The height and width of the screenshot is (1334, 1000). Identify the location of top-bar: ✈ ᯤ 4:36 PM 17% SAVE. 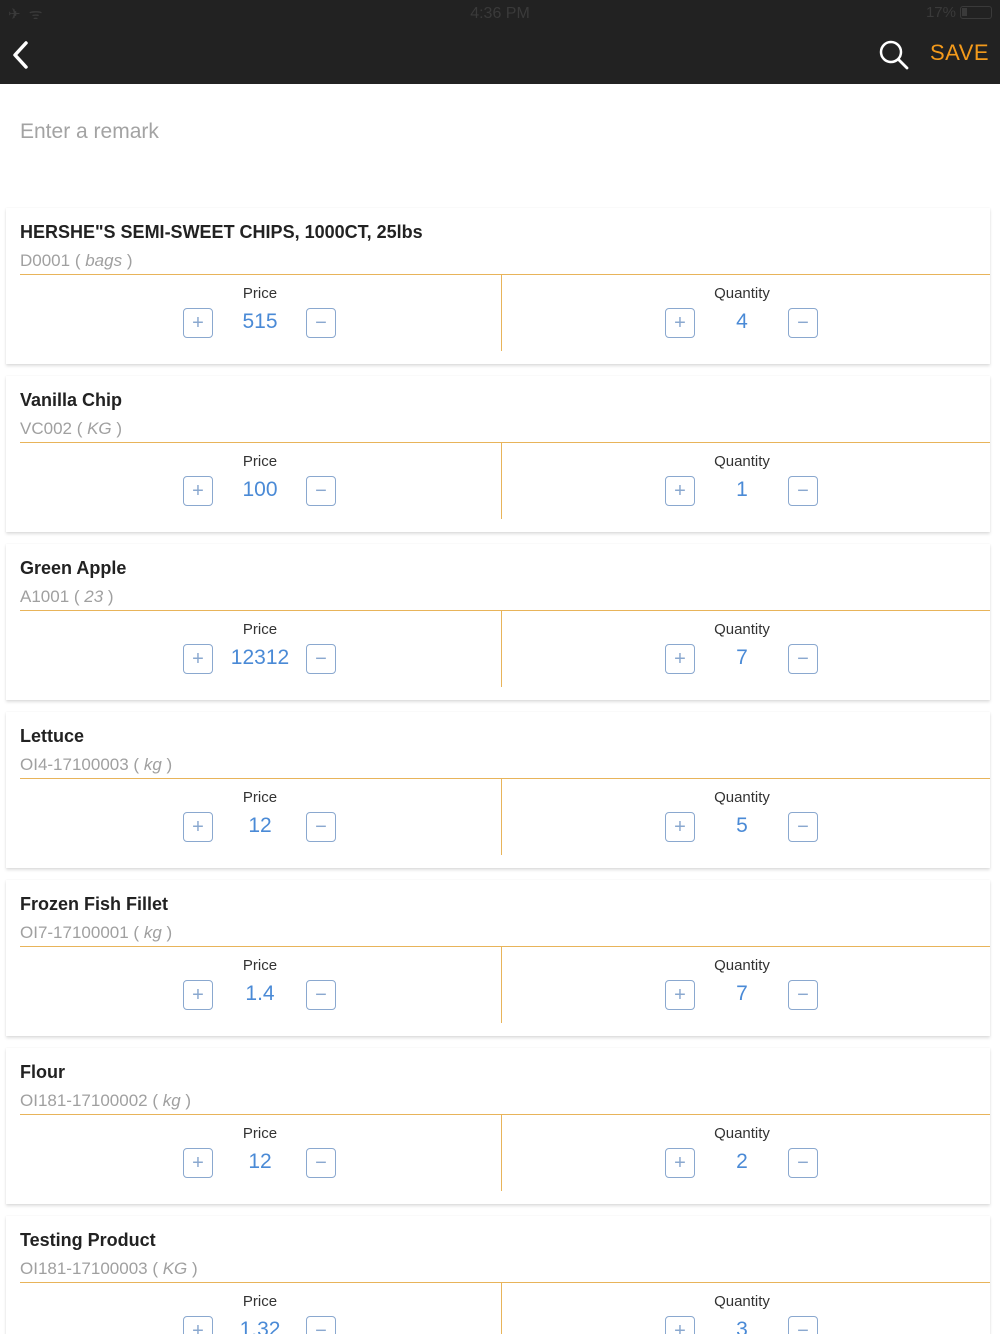
(500, 42).